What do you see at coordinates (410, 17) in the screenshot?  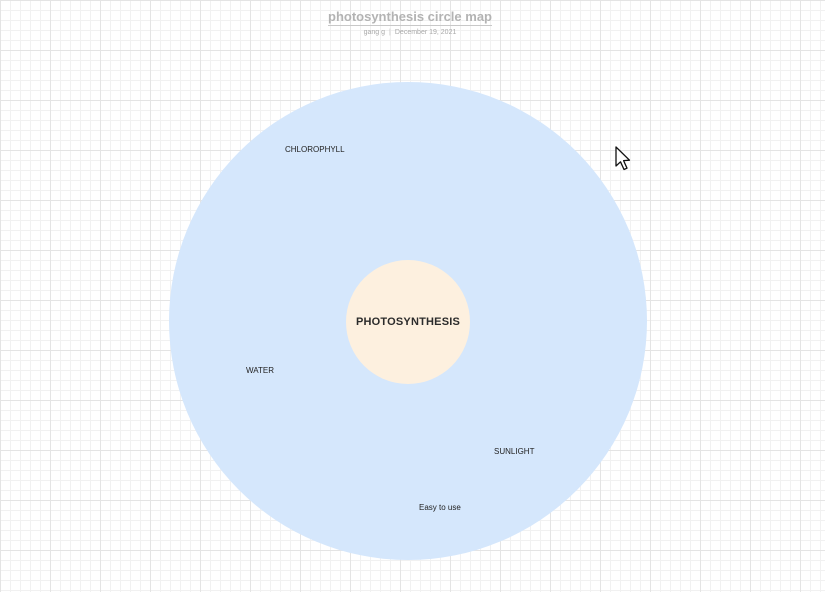 I see `document-title: photosynthesis circle map` at bounding box center [410, 17].